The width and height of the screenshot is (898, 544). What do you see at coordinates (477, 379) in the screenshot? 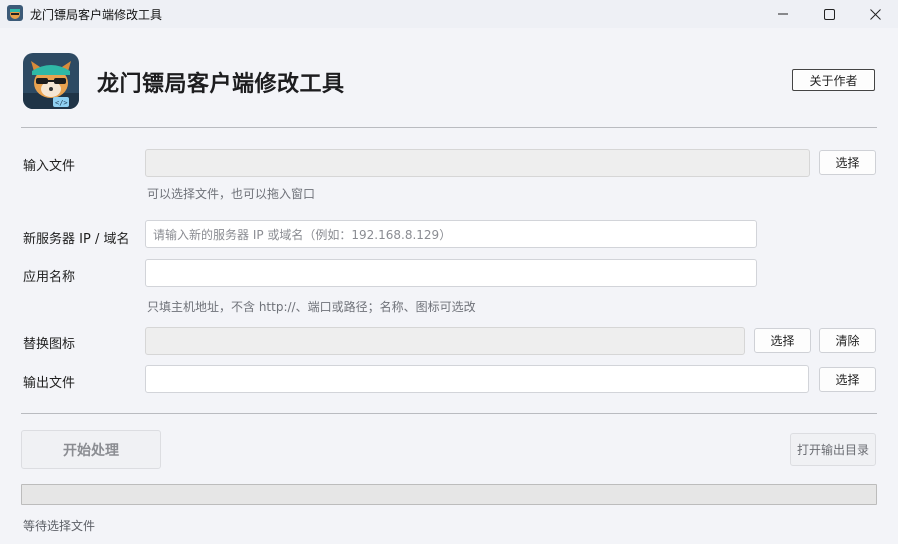
I see `output-file-field` at bounding box center [477, 379].